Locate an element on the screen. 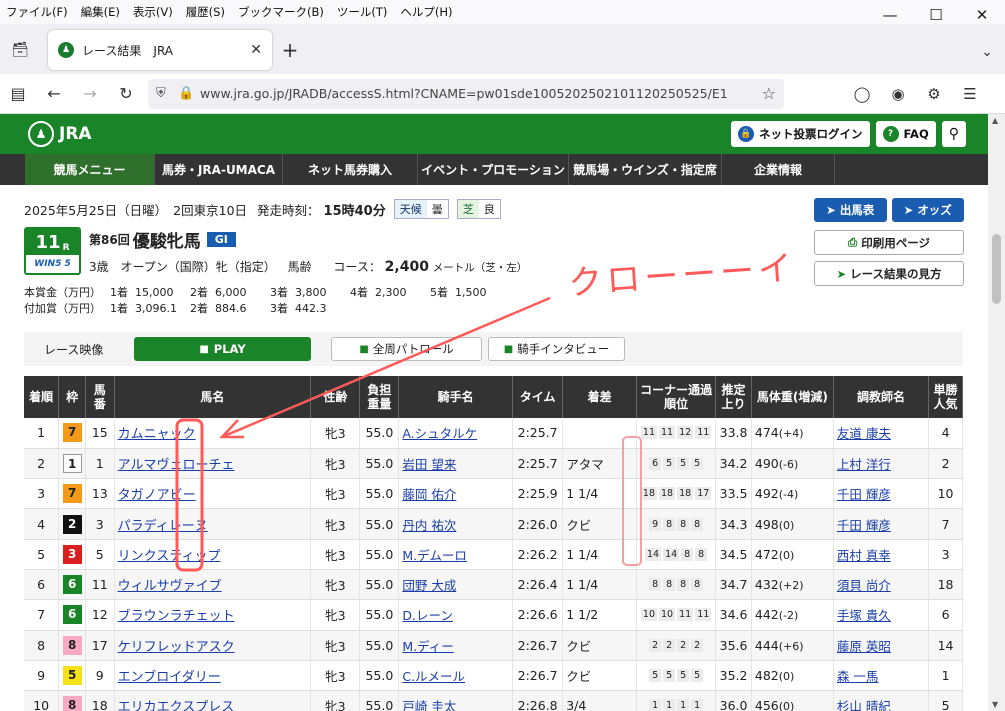  horse-name-link: タガノアビー is located at coordinates (157, 495).